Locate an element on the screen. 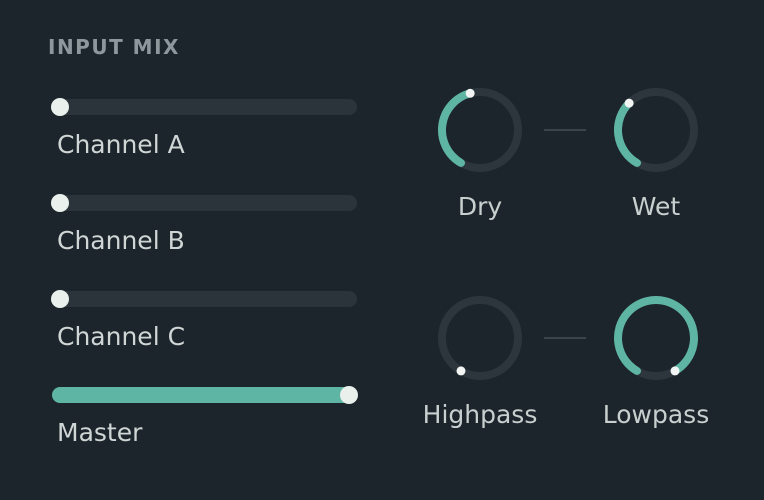 The width and height of the screenshot is (764, 500). highpass-knob is located at coordinates (480, 338).